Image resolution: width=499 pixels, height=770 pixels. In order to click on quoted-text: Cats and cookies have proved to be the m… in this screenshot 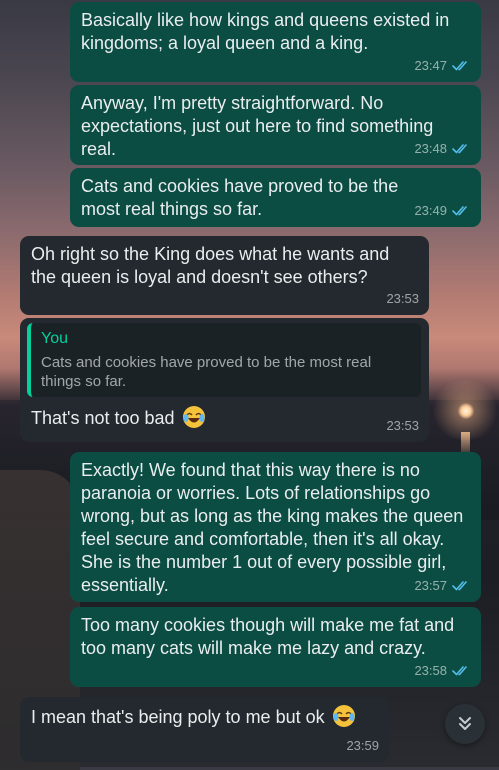, I will do `click(206, 372)`.